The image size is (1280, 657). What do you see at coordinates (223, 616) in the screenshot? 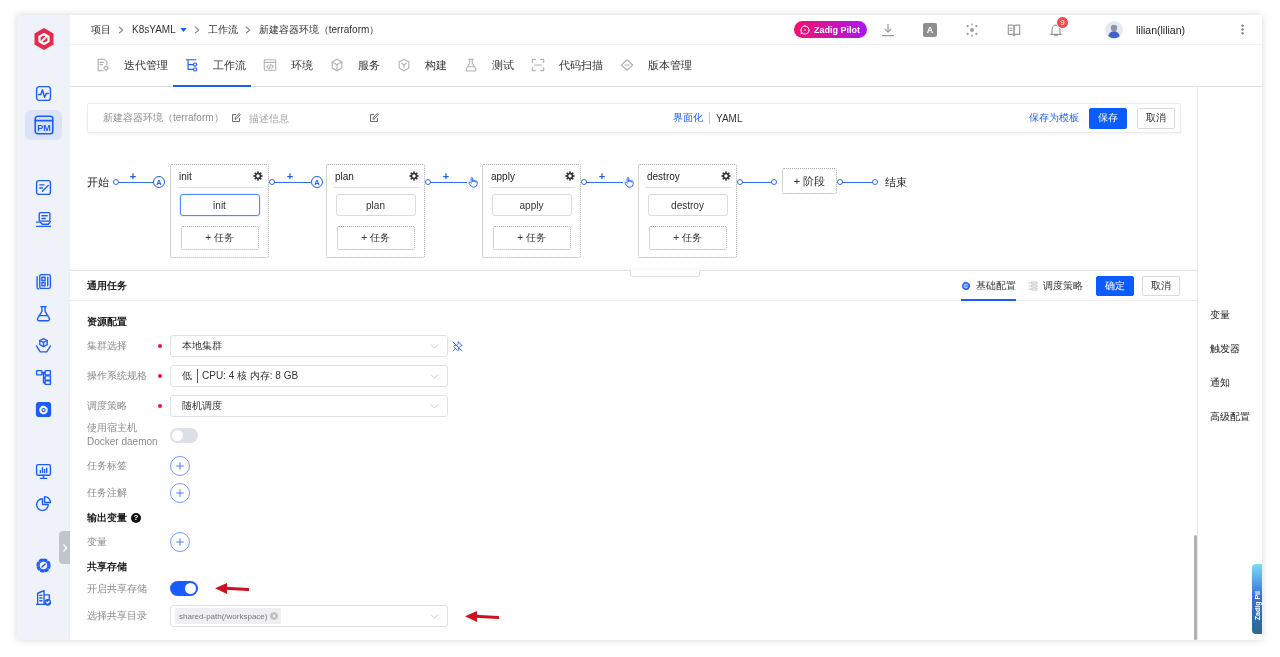
I see `tag-label: shared-path(/workspace)` at bounding box center [223, 616].